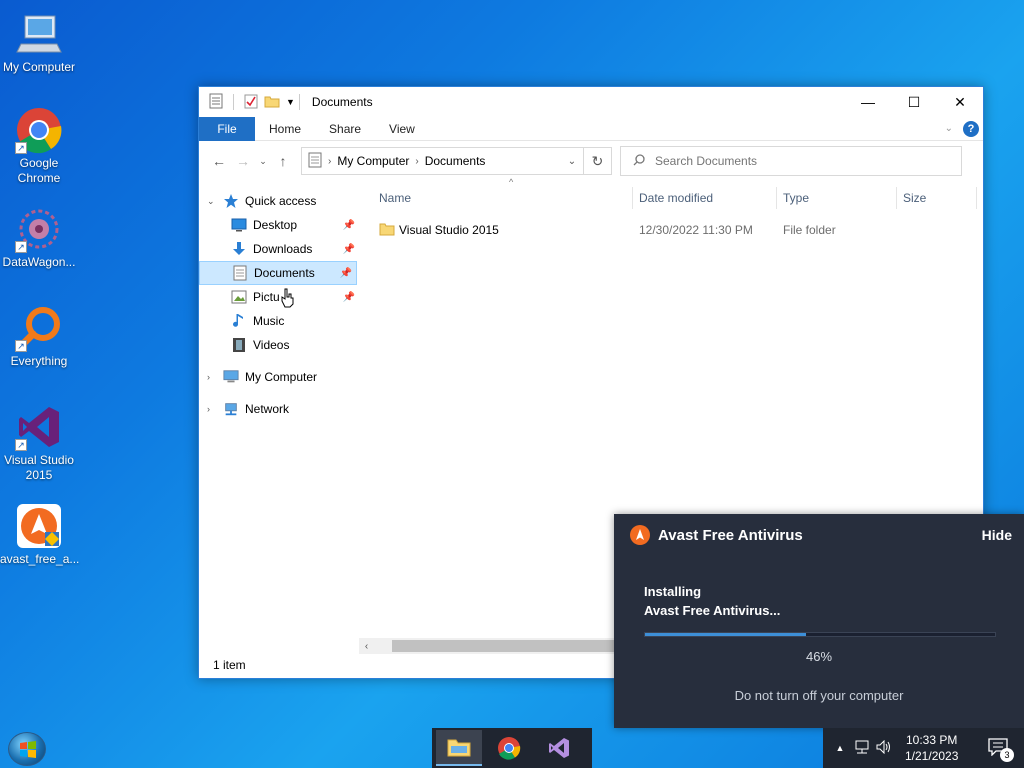 This screenshot has height=768, width=1024. Describe the element at coordinates (598, 161) in the screenshot. I see `refresh-button: ↻` at that location.